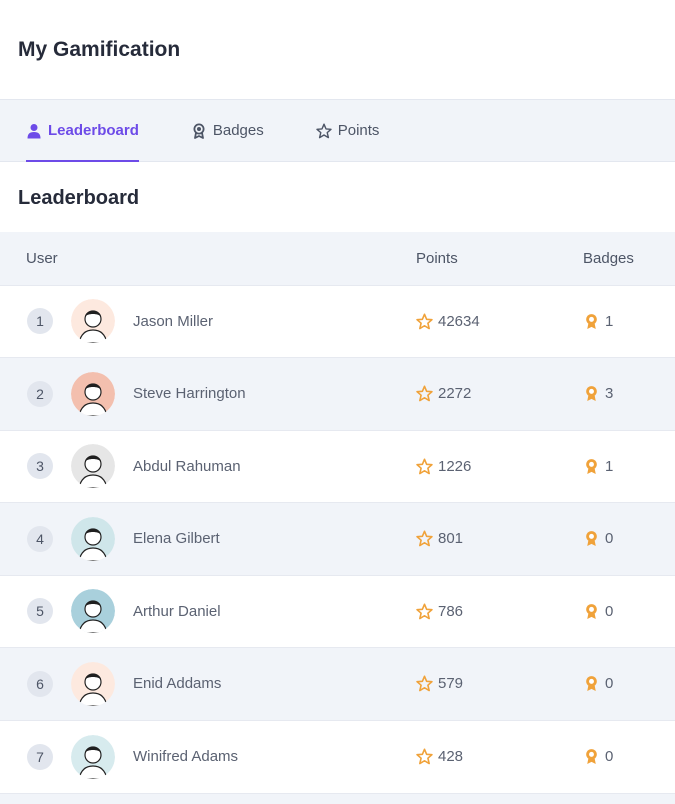  I want to click on table-row: 1 Jason Miller 42634 1, so click(337, 321).